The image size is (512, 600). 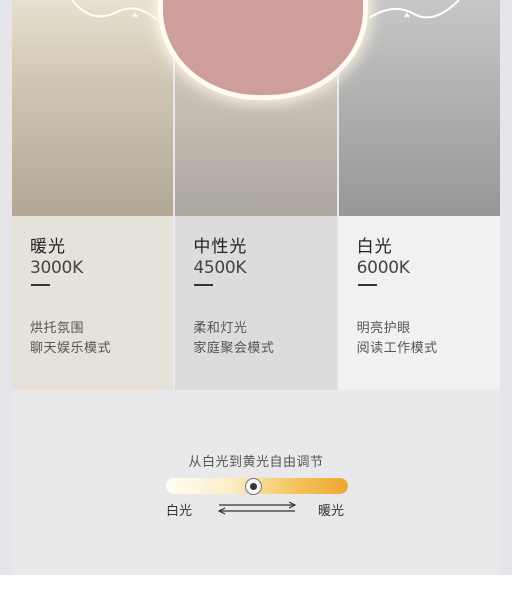 What do you see at coordinates (383, 328) in the screenshot?
I see `mode-desc-line1: 明亮护眼` at bounding box center [383, 328].